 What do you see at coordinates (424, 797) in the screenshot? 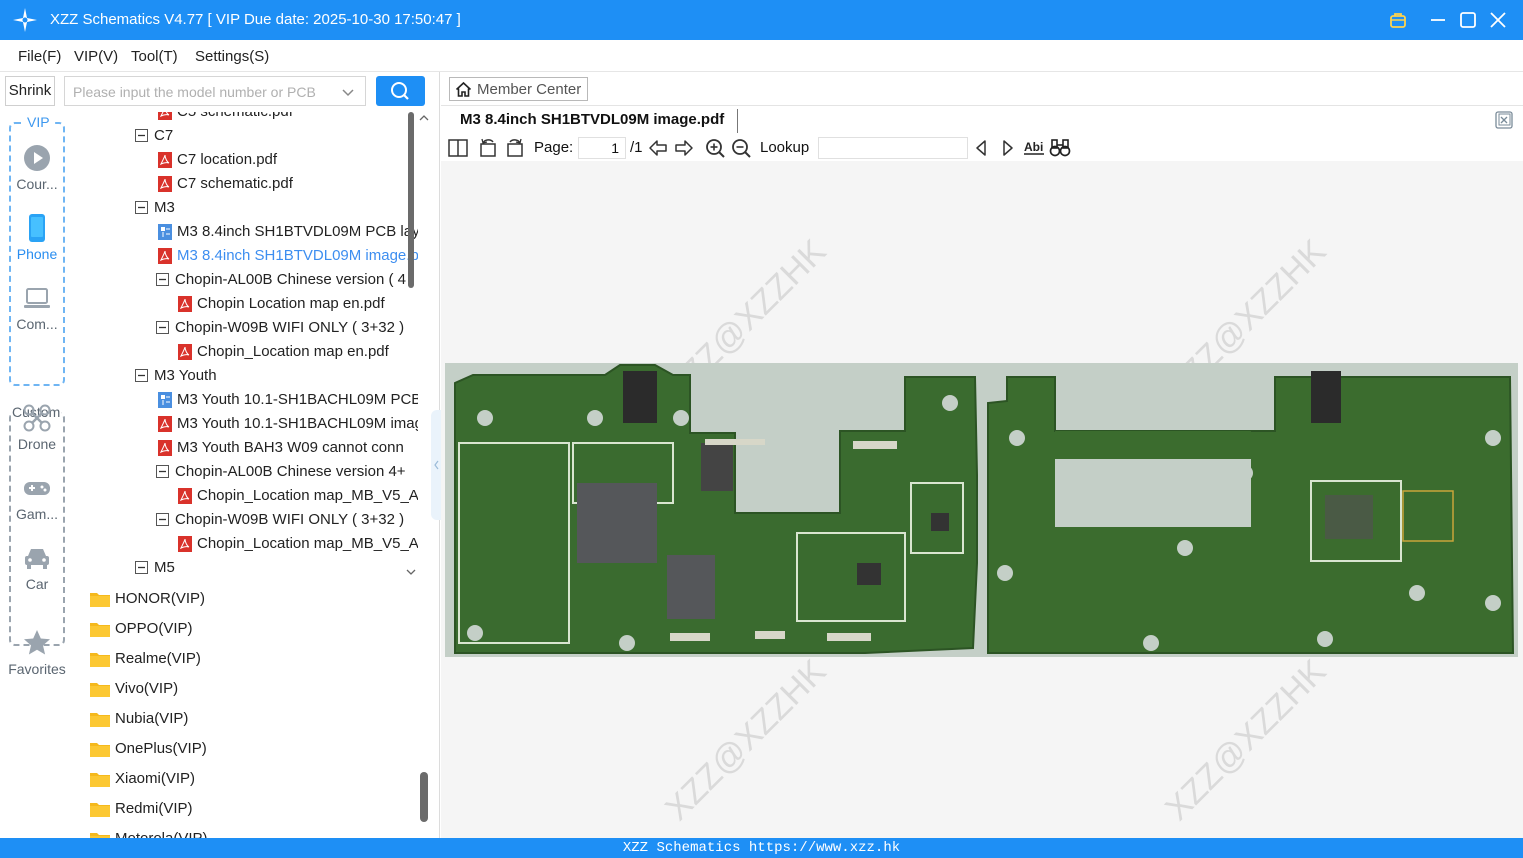
I see `brand-list-scroll-thumb` at bounding box center [424, 797].